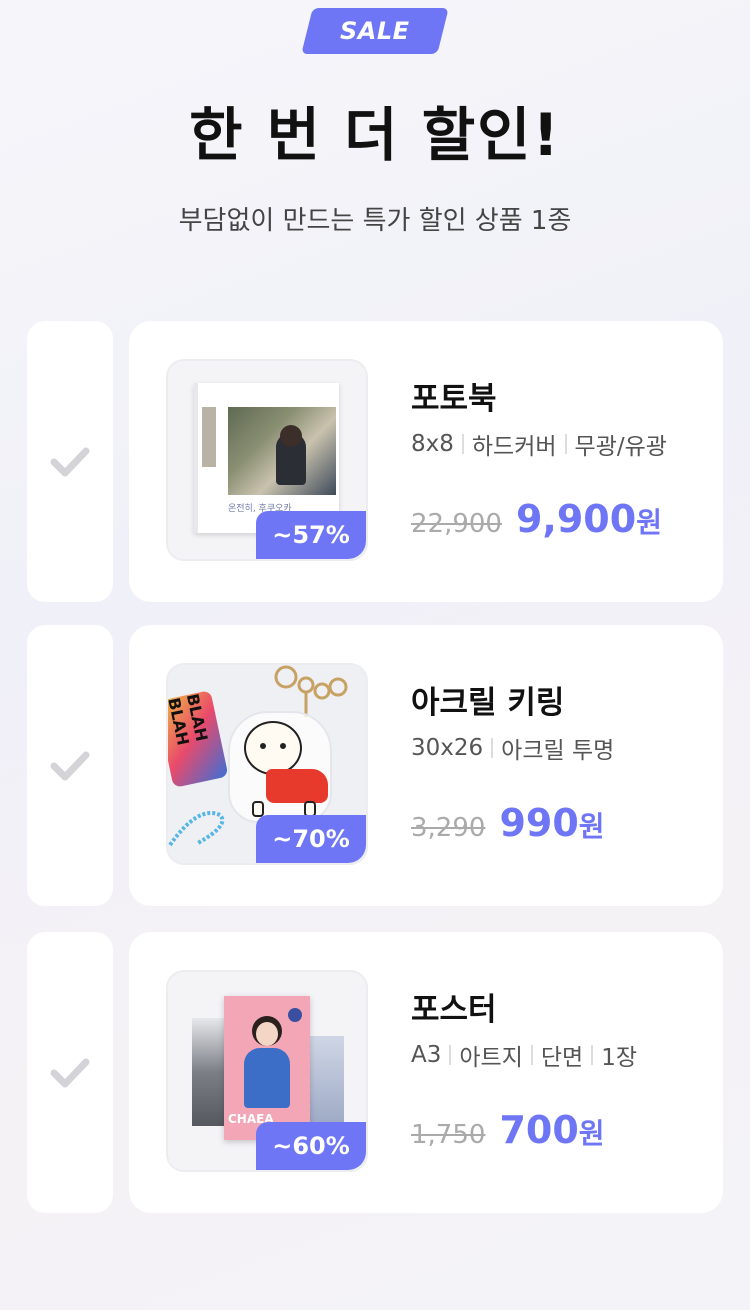 Image resolution: width=750 pixels, height=1310 pixels. I want to click on product-specs: 8x8 하드커버 무광/유광, so click(539, 444).